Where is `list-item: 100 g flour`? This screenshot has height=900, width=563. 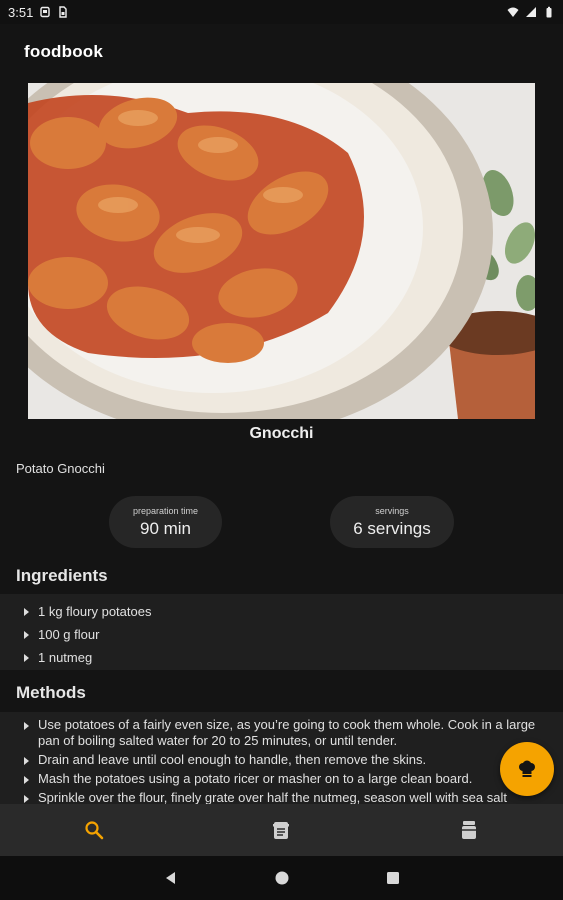
list-item: 100 g flour is located at coordinates (281, 634).